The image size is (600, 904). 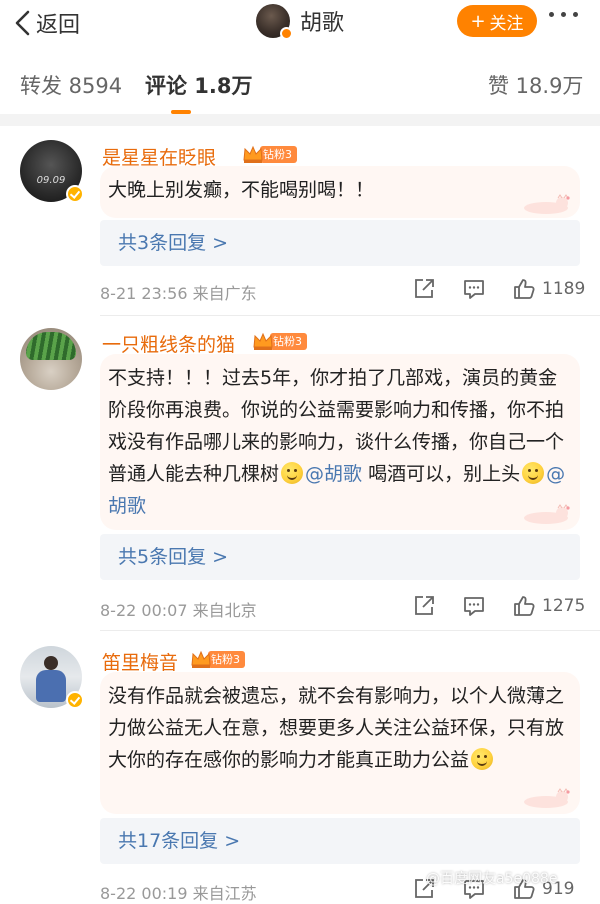 I want to click on comment-meta: 8-21 23:56 来自广东, so click(x=178, y=293).